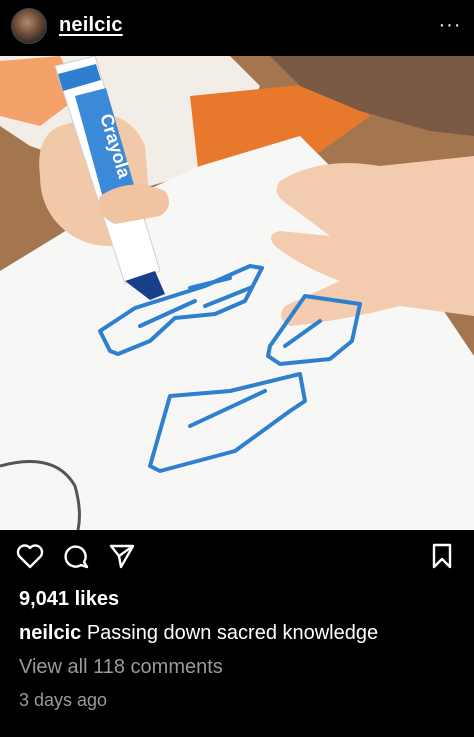 Image resolution: width=474 pixels, height=737 pixels. What do you see at coordinates (237, 28) in the screenshot?
I see `post-header: neilcic ···` at bounding box center [237, 28].